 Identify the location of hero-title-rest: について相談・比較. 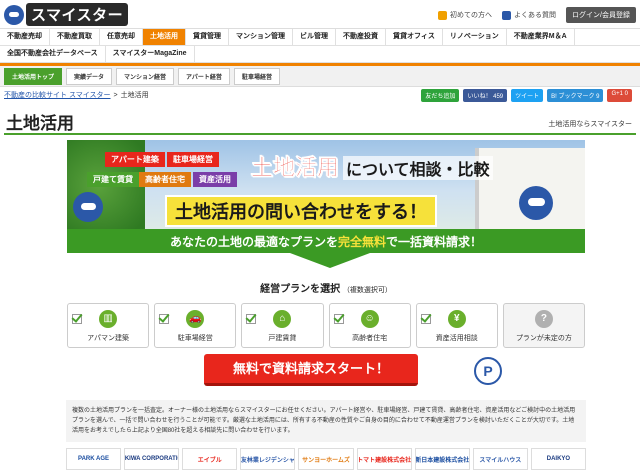
(418, 168).